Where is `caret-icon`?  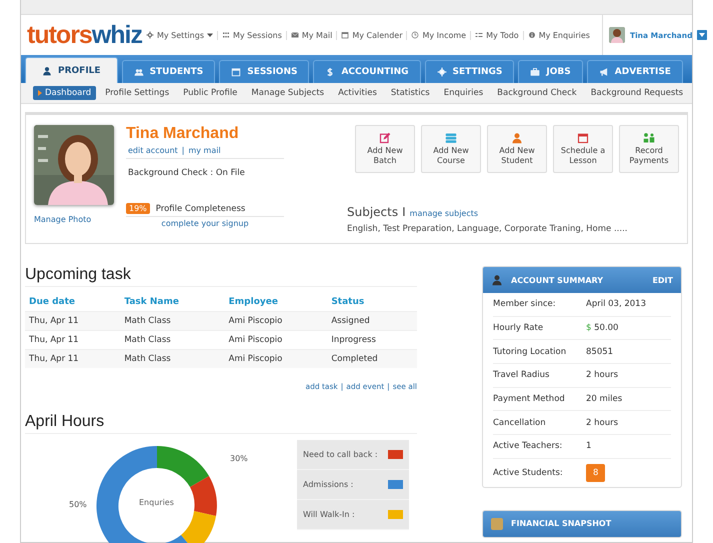 caret-icon is located at coordinates (210, 35).